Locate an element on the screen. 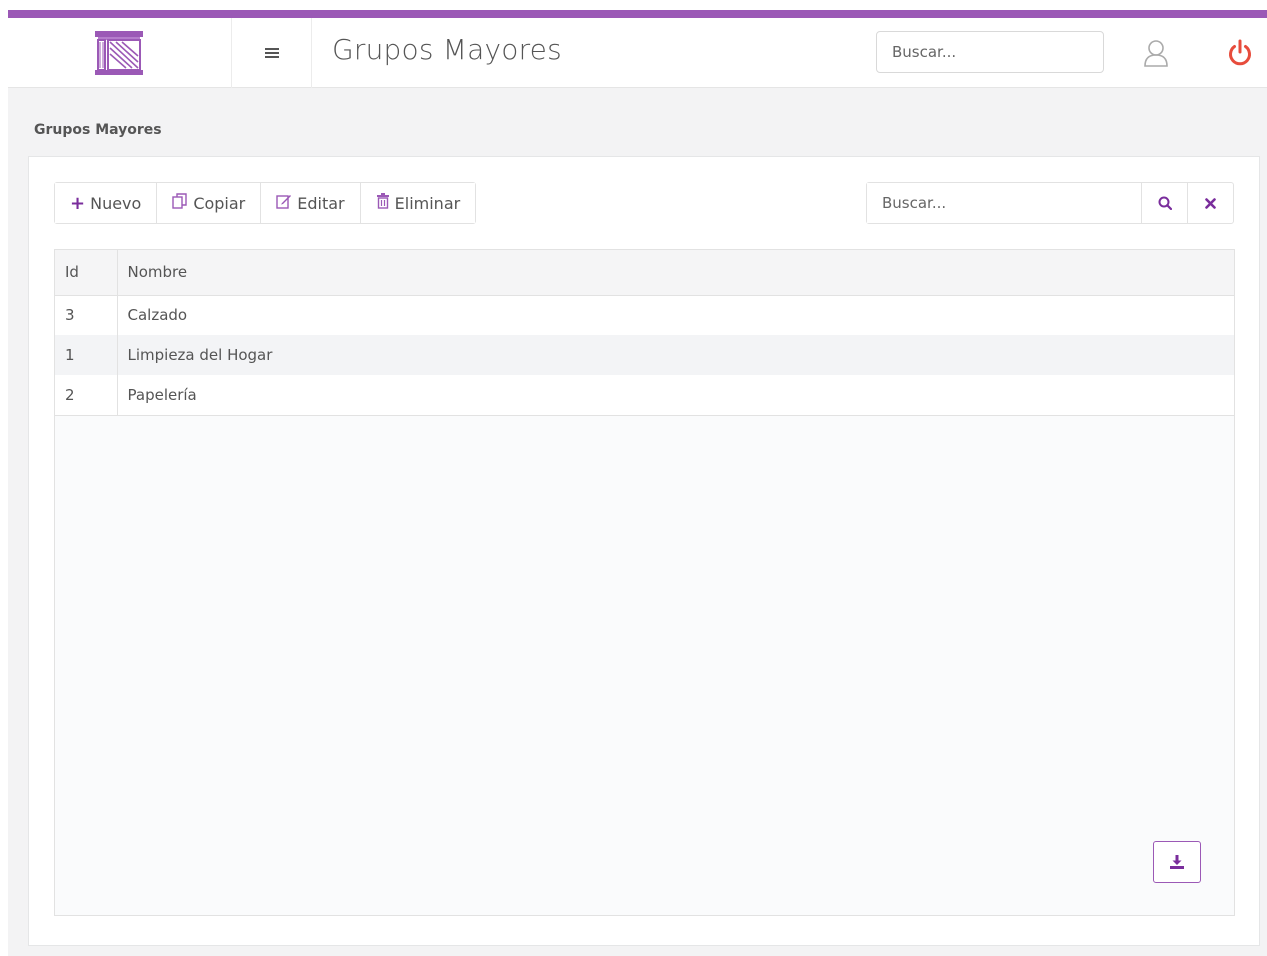  breadcrumb: Grupos Mayores is located at coordinates (98, 130).